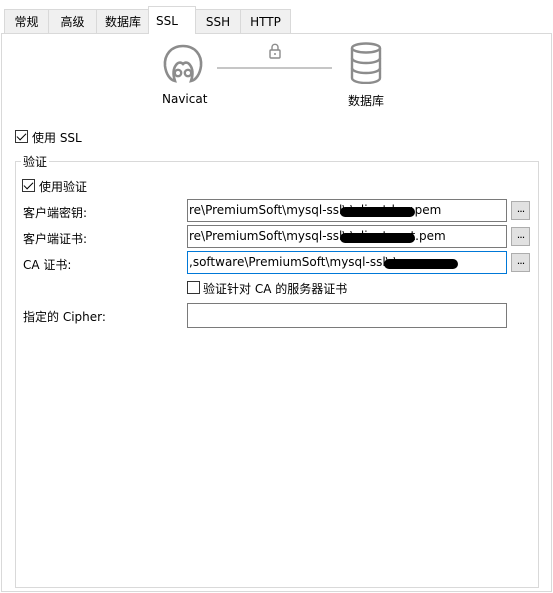 The width and height of the screenshot is (553, 593). What do you see at coordinates (366, 101) in the screenshot?
I see `database-label: 数据库` at bounding box center [366, 101].